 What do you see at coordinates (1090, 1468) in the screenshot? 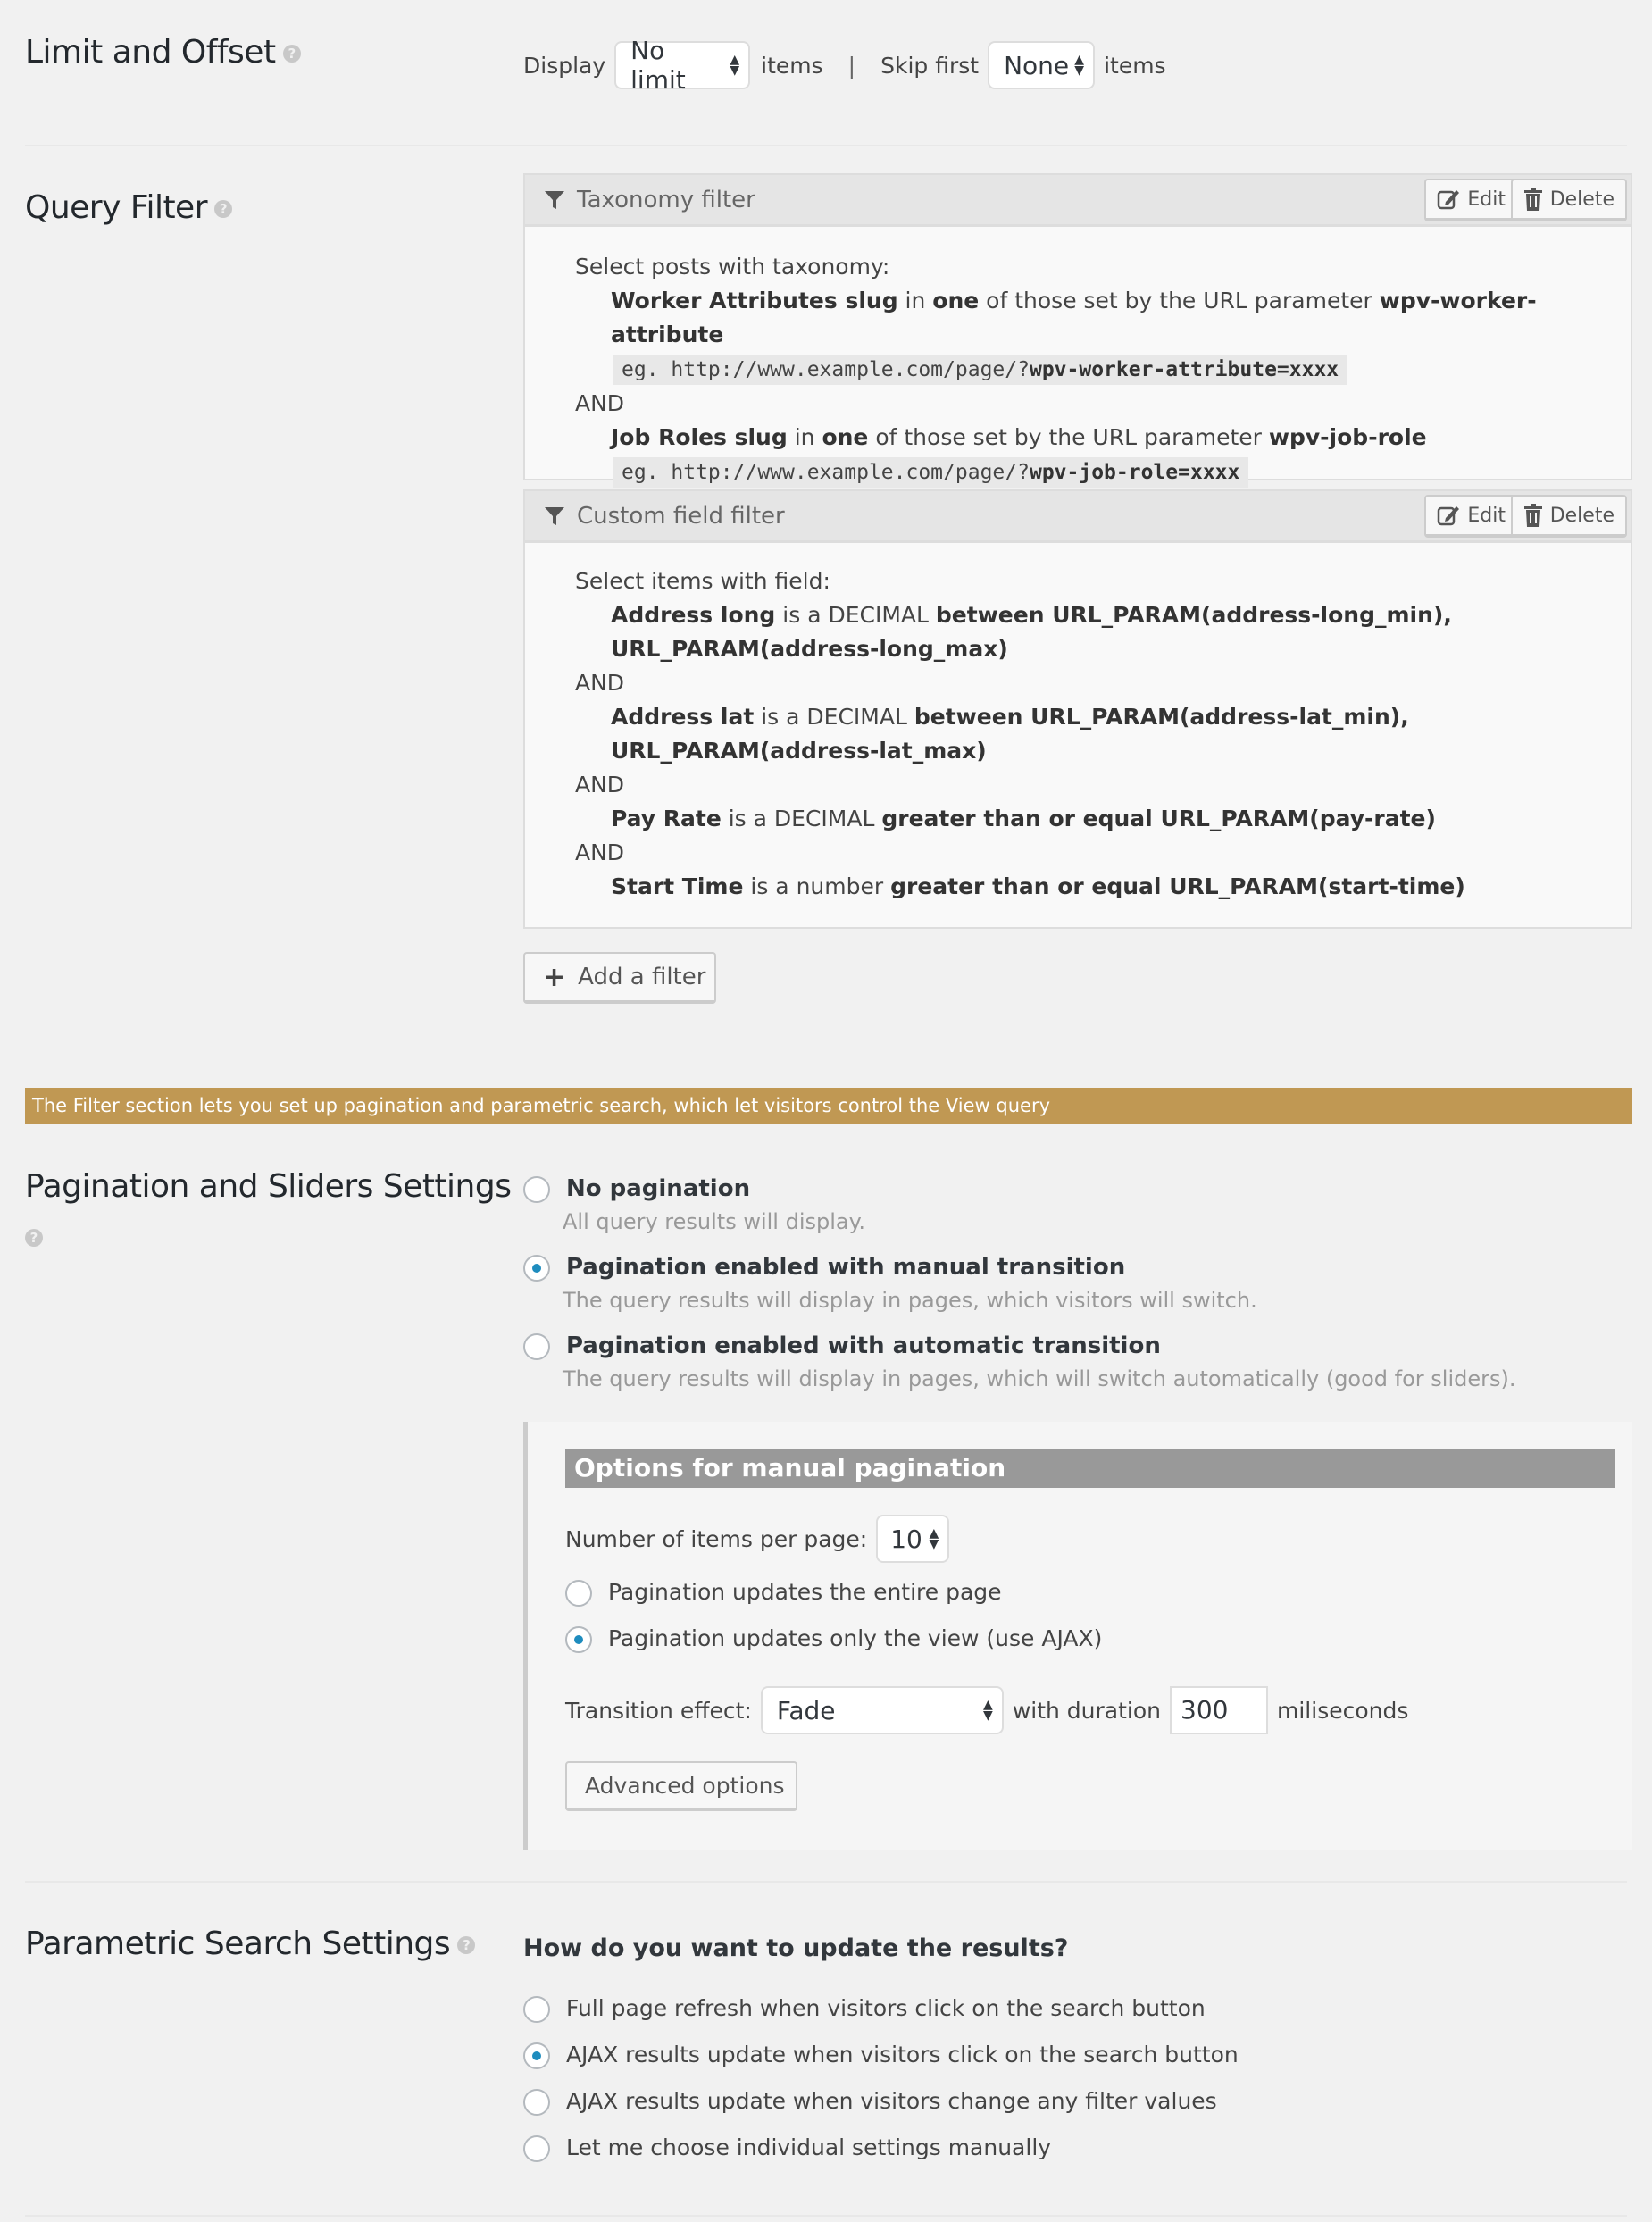
I see `manual-pagination-header: Options for manual pagination` at bounding box center [1090, 1468].